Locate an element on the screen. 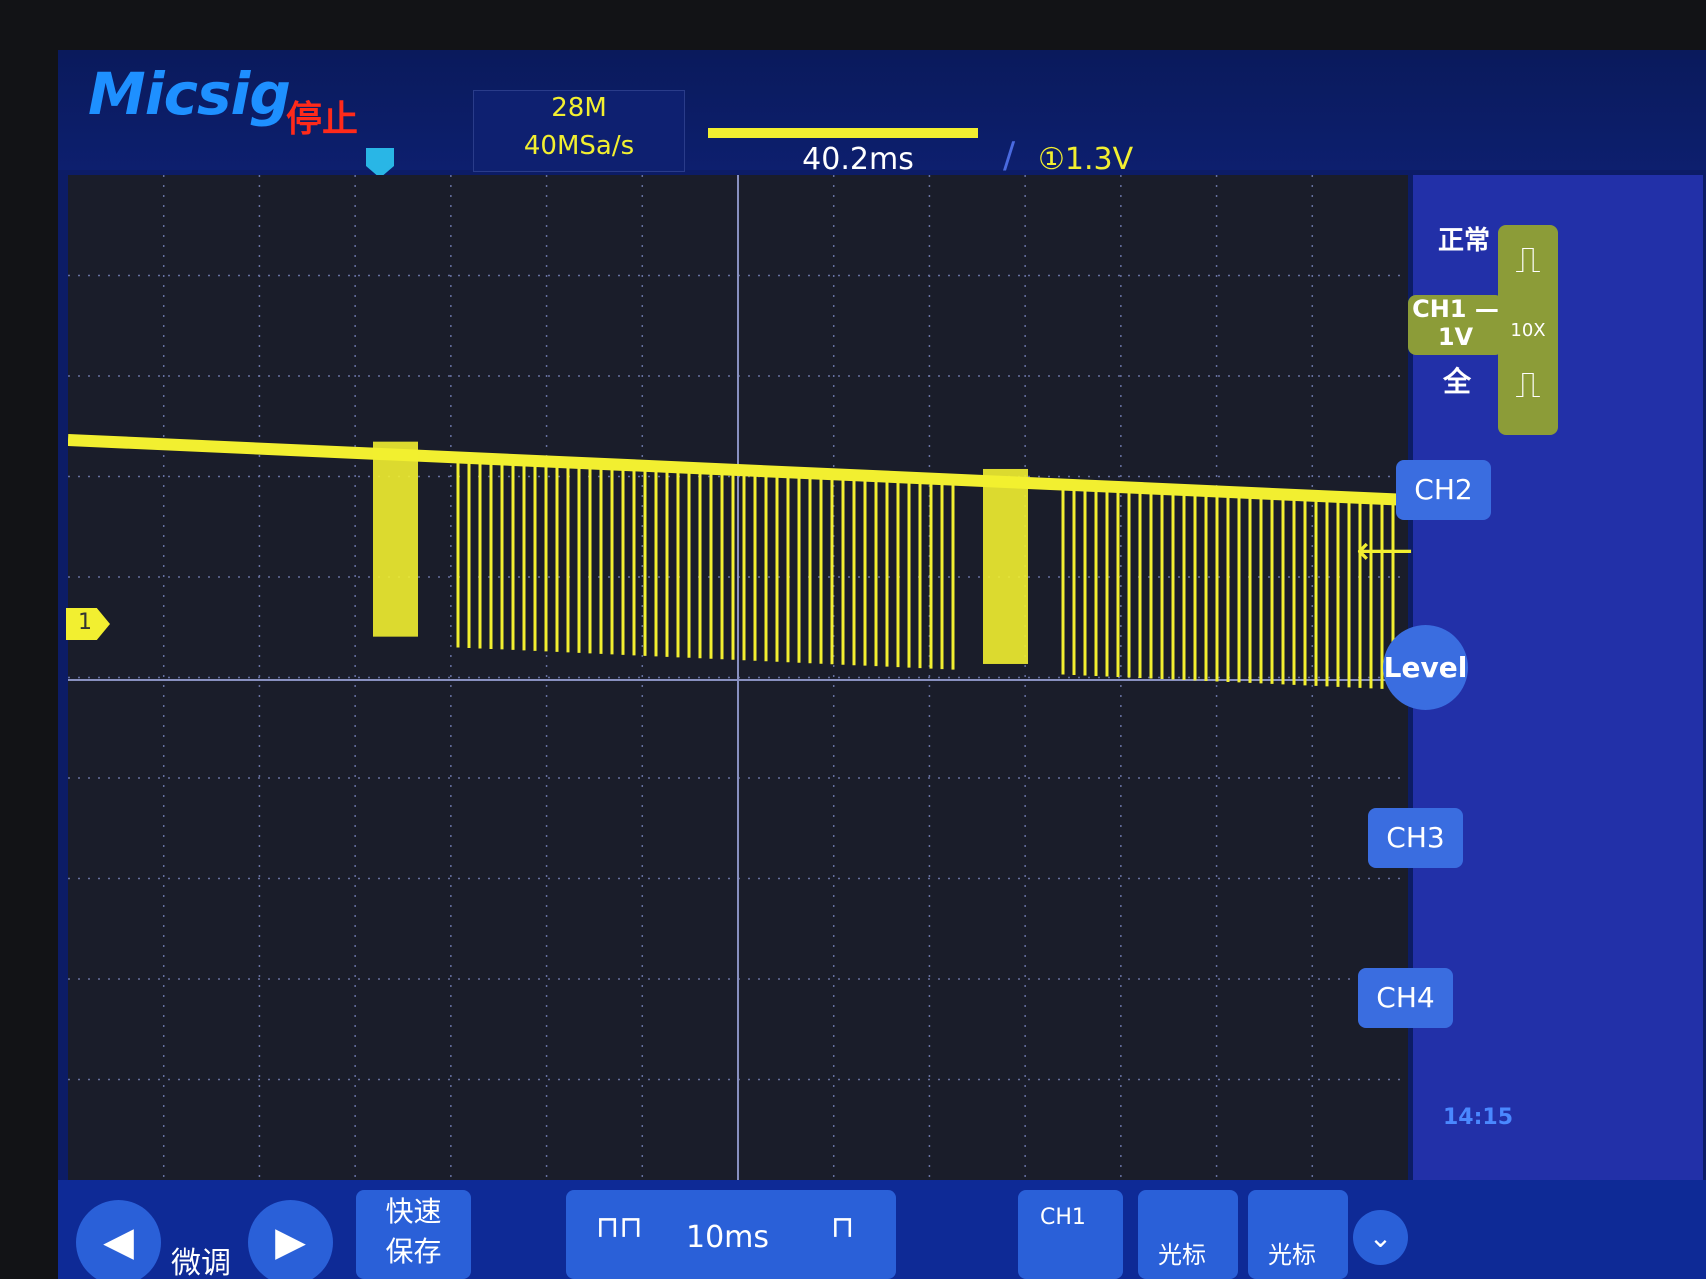 This screenshot has width=1706, height=1279. ch1-coupling: 全 is located at coordinates (1457, 380).